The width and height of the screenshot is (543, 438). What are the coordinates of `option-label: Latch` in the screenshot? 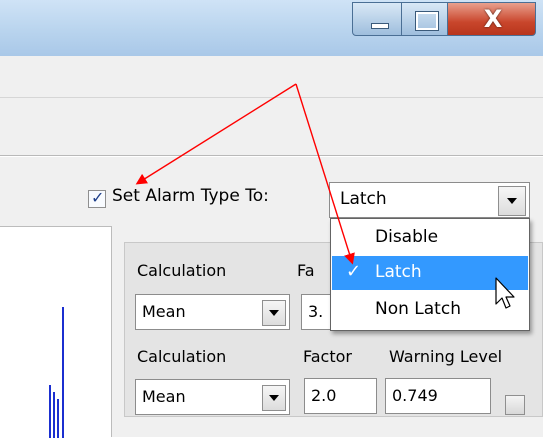 It's located at (398, 272).